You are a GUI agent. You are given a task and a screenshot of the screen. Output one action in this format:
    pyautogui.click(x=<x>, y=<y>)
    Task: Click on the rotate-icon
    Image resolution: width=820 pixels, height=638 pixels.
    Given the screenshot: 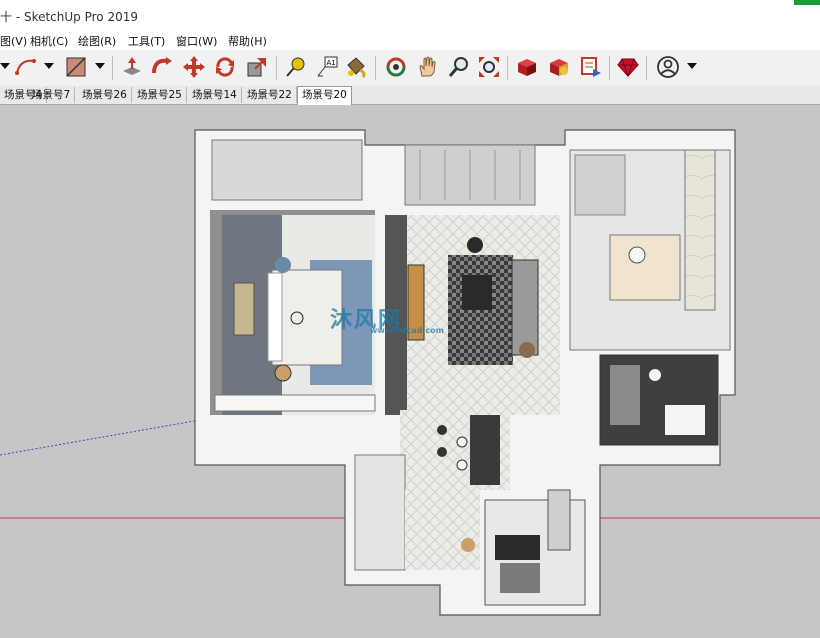 What is the action you would take?
    pyautogui.click(x=225, y=67)
    